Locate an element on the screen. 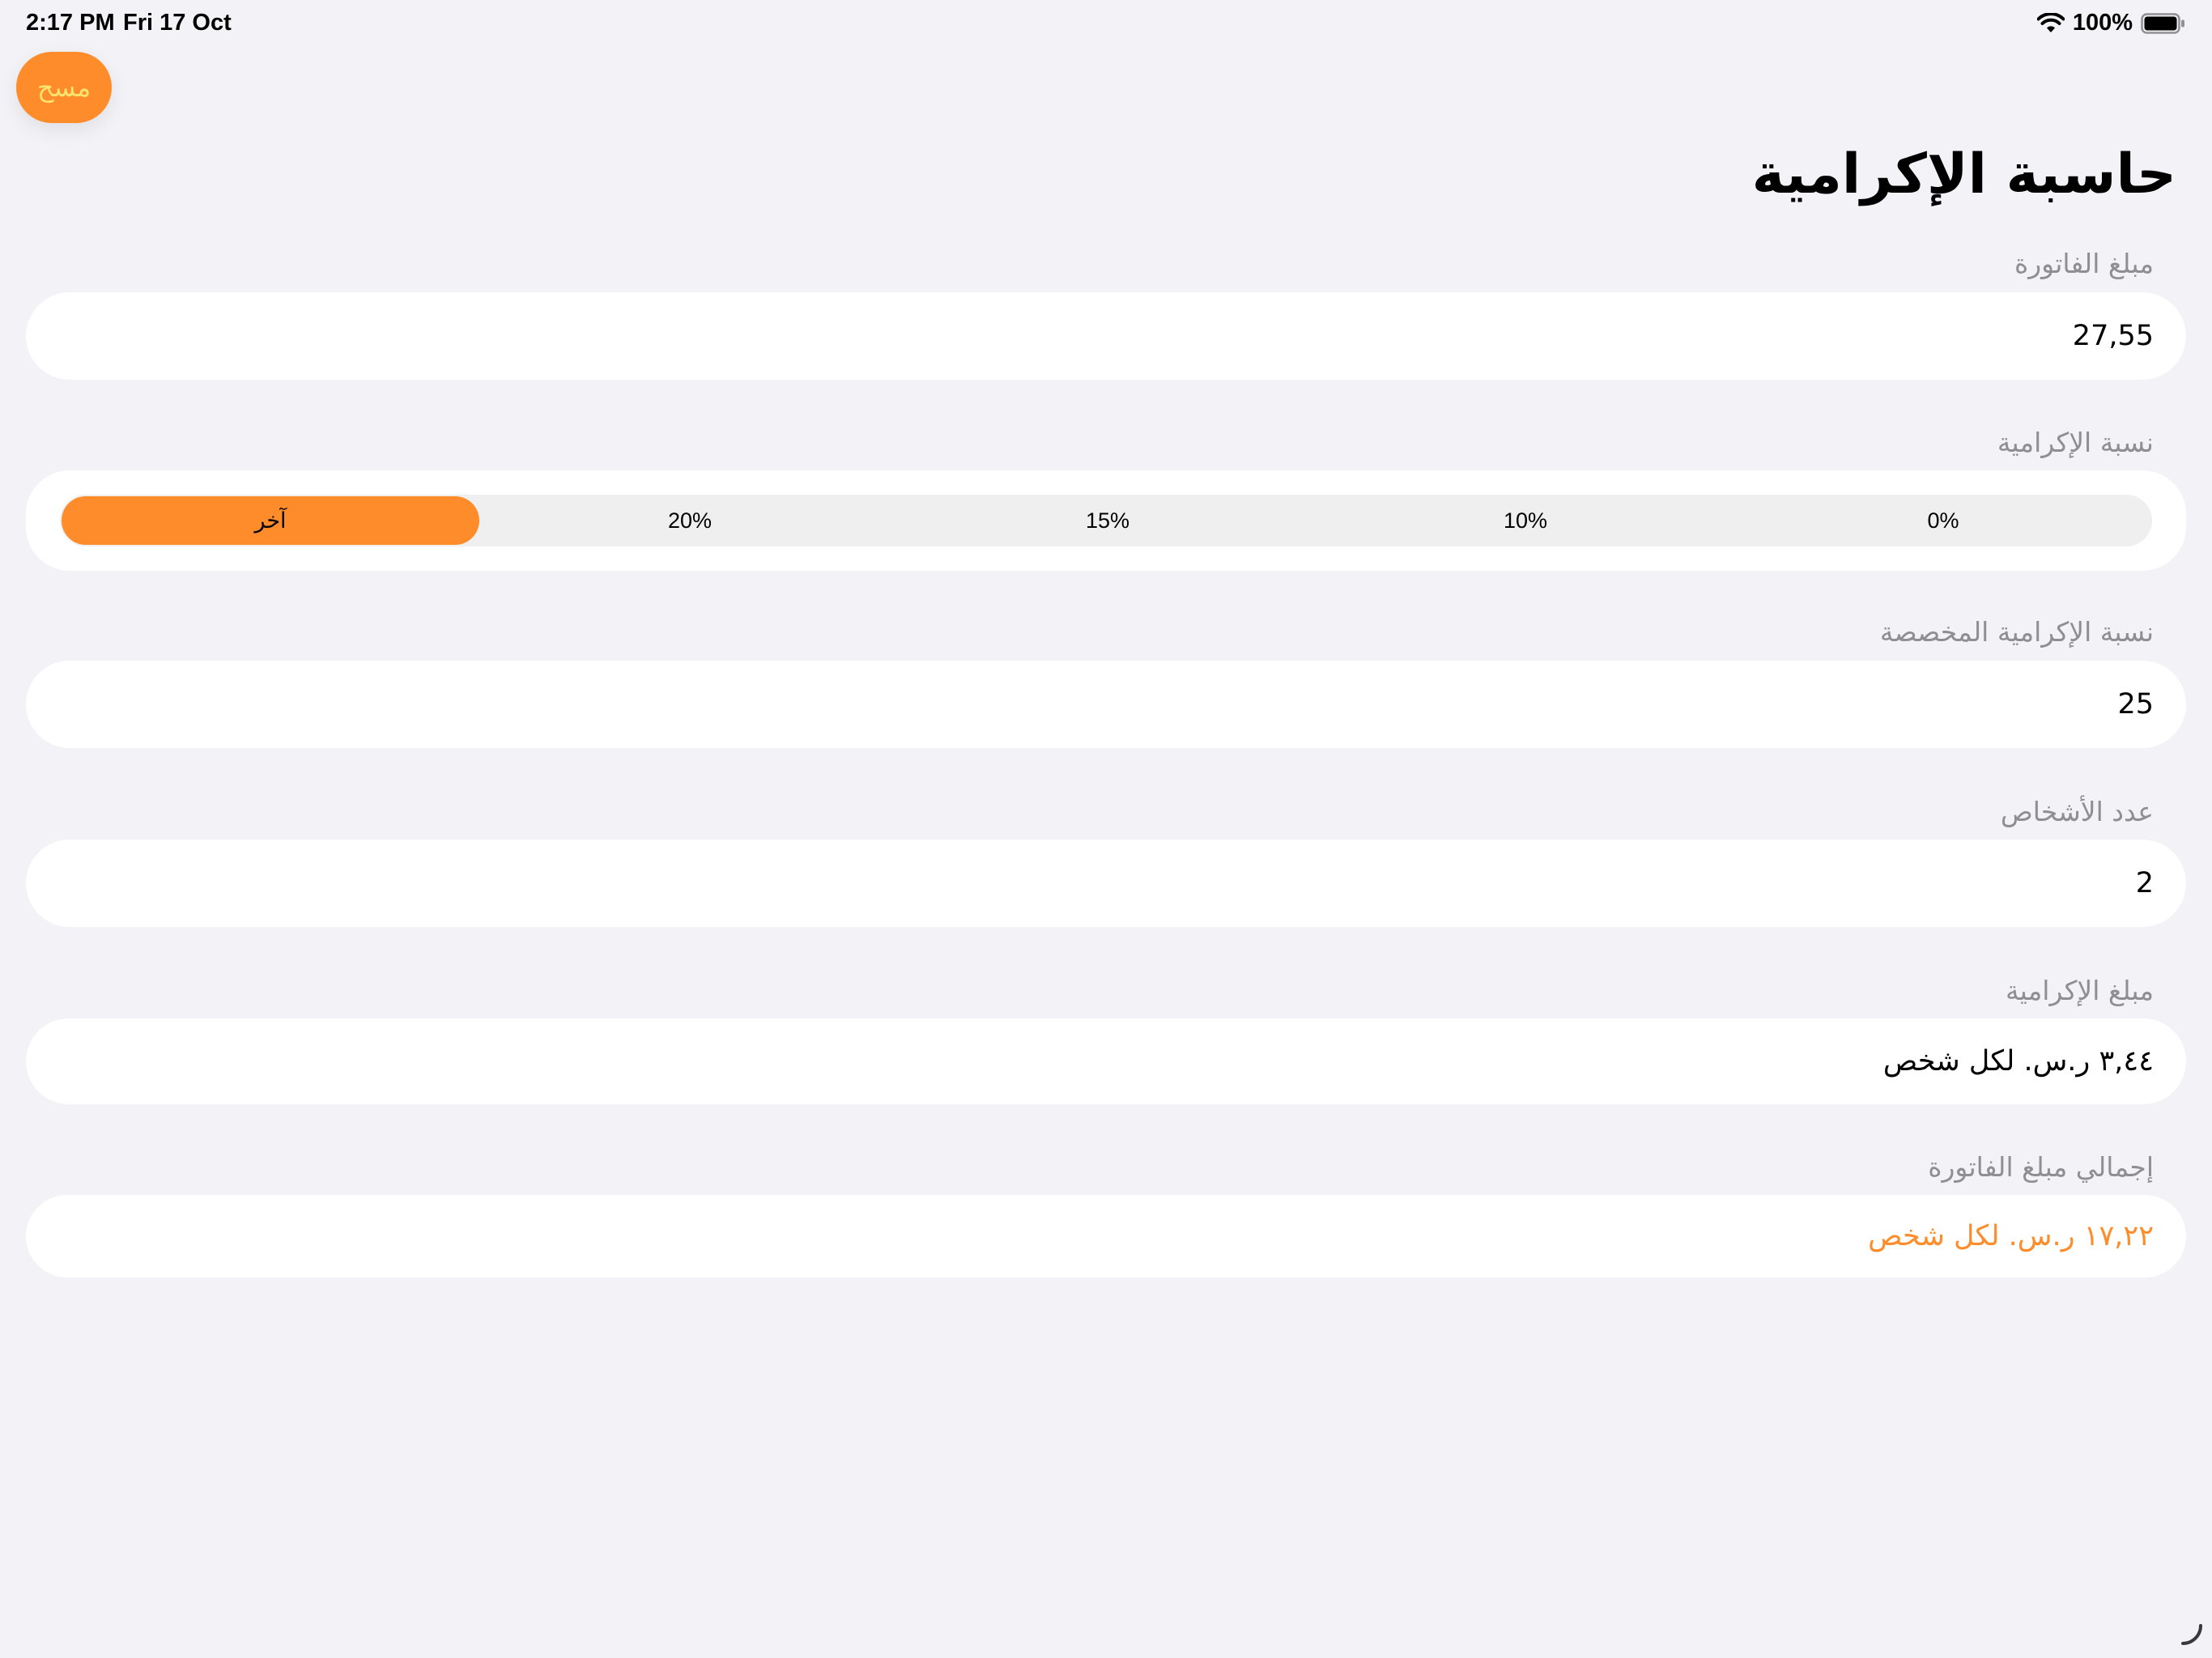 The image size is (2212, 1658). status-bar: 2:17 PM Fri 17 Oct 100% is located at coordinates (1106, 26).